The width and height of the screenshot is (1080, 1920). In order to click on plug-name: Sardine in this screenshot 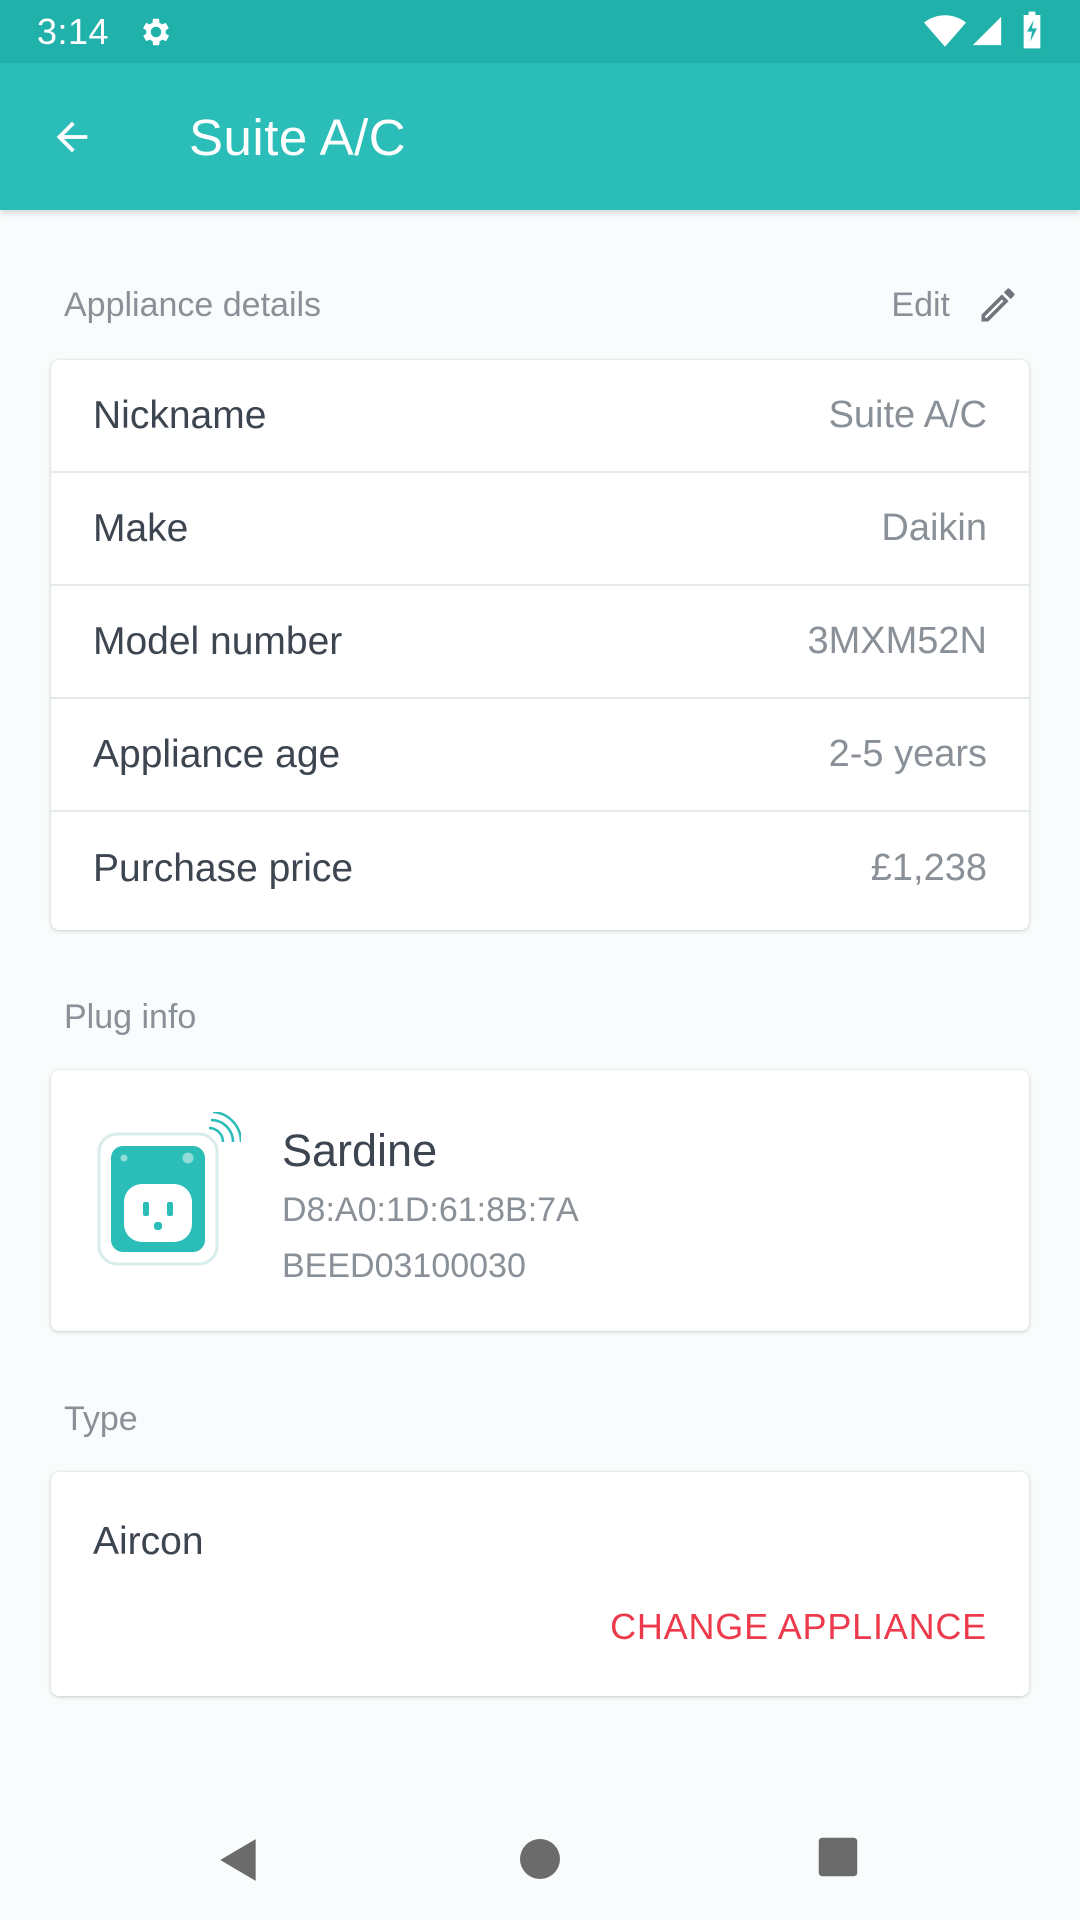, I will do `click(360, 1150)`.